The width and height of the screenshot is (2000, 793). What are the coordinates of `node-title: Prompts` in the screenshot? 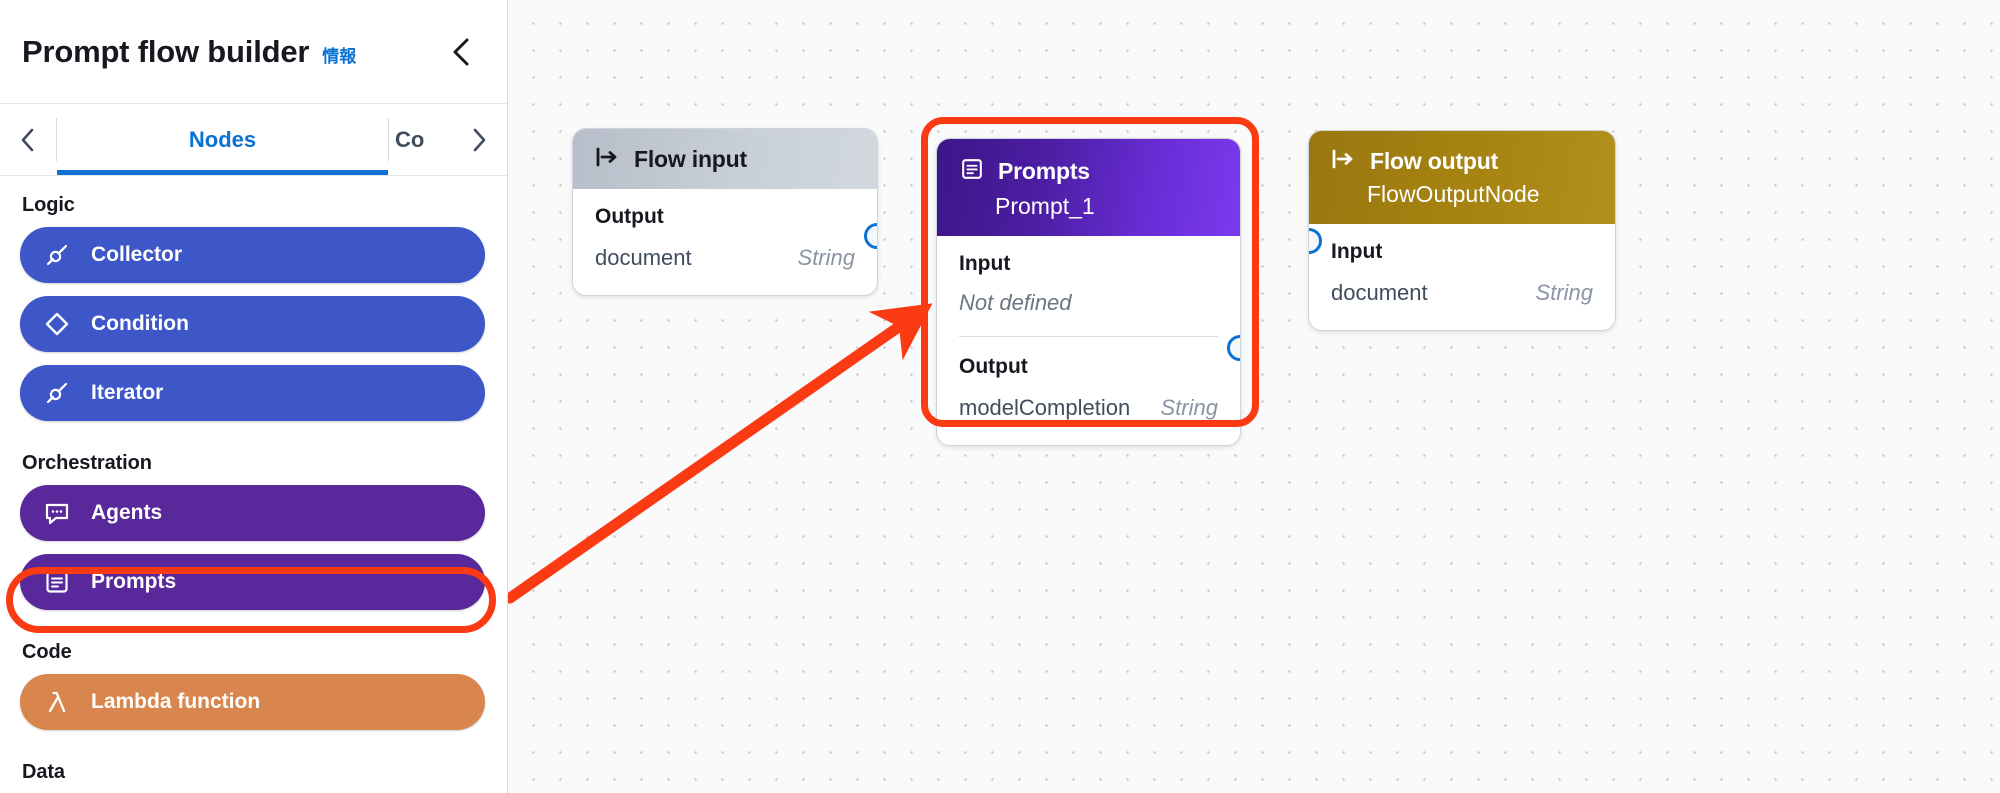 It's located at (1044, 171).